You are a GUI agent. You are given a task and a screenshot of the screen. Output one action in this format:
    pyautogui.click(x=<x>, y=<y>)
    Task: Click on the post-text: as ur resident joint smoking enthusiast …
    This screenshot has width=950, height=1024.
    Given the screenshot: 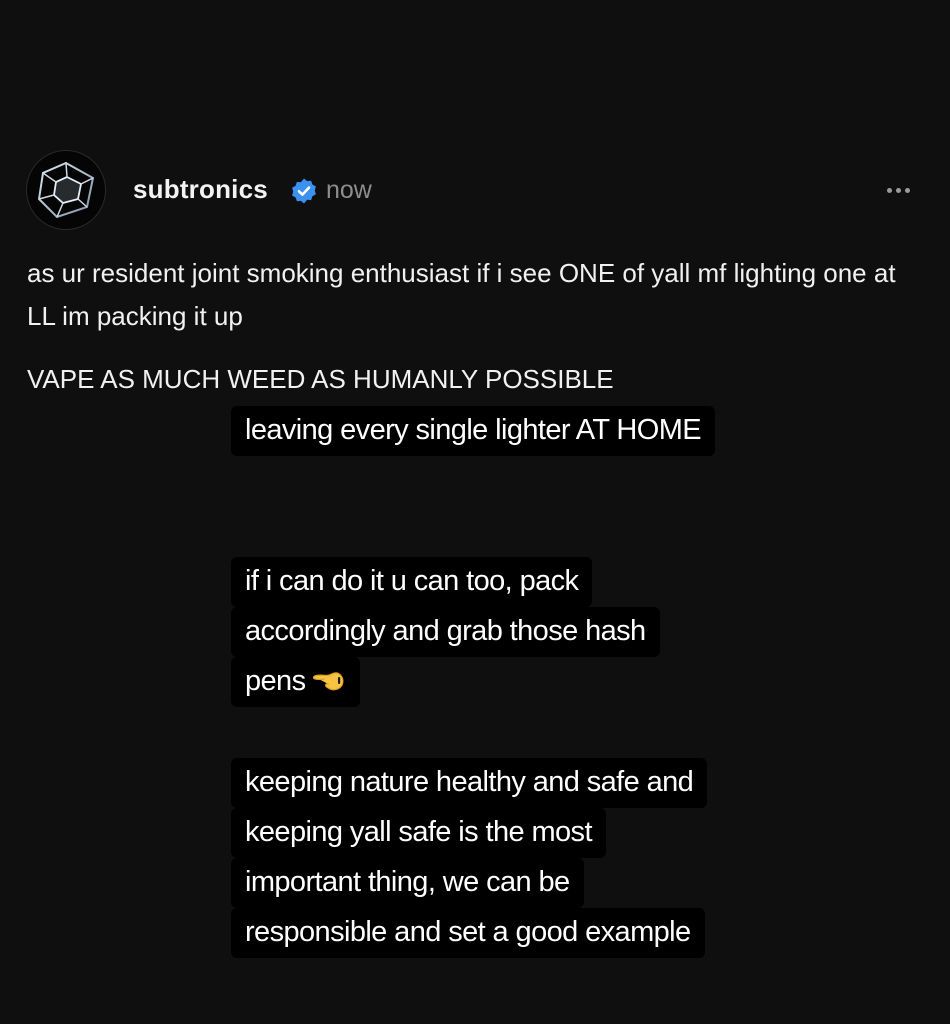 What is the action you would take?
    pyautogui.click(x=467, y=326)
    